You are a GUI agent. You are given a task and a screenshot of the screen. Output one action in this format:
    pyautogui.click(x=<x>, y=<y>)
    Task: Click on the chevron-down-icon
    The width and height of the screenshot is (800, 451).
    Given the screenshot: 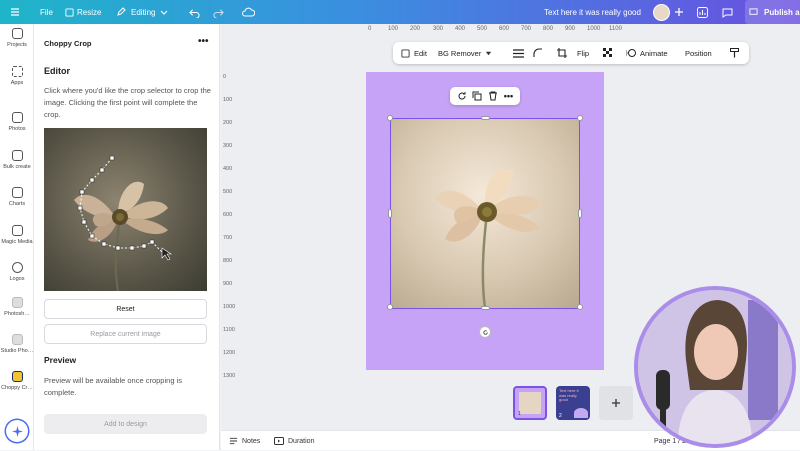 What is the action you would take?
    pyautogui.click(x=164, y=12)
    